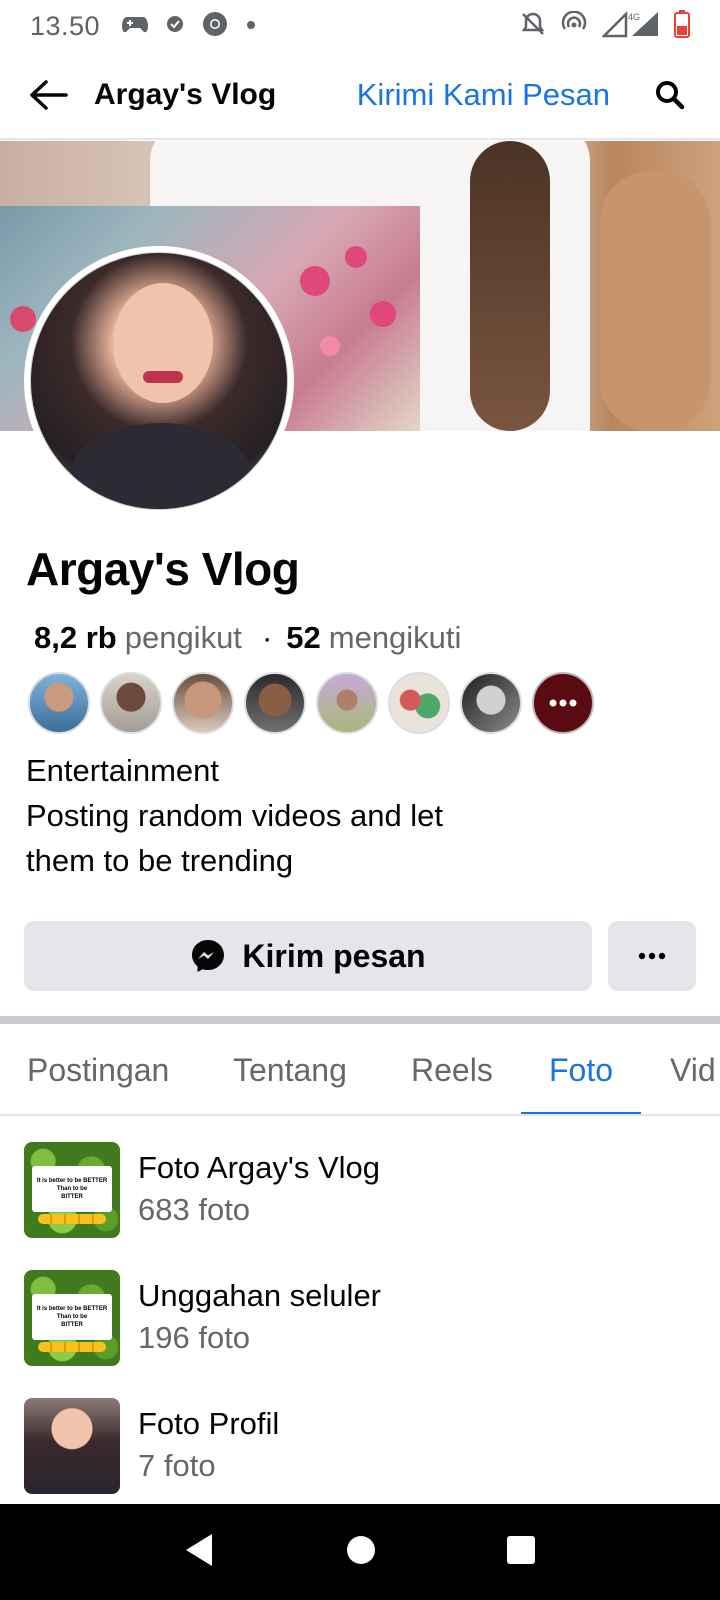  I want to click on follower-avatars, so click(311, 703).